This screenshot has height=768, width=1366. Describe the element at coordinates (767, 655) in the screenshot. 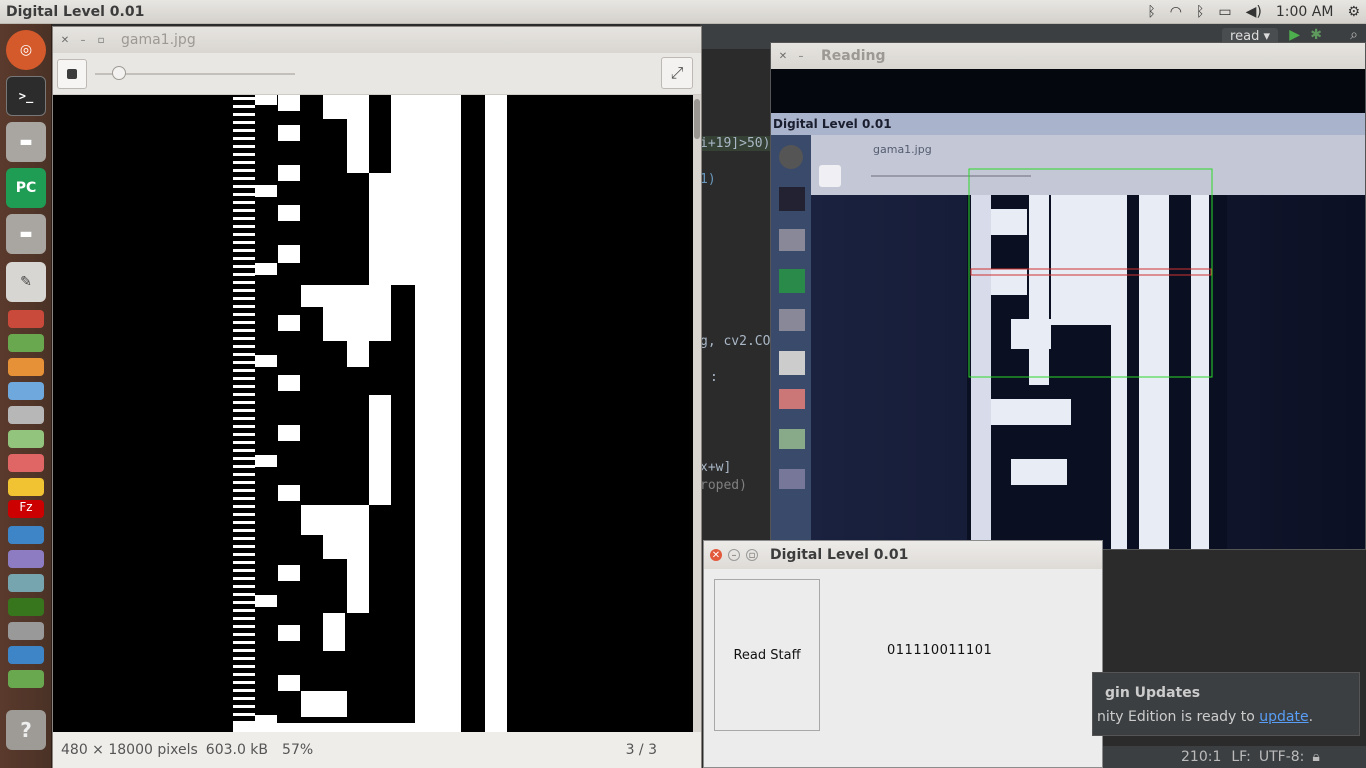

I see `read-staff-button: Read Staff` at that location.